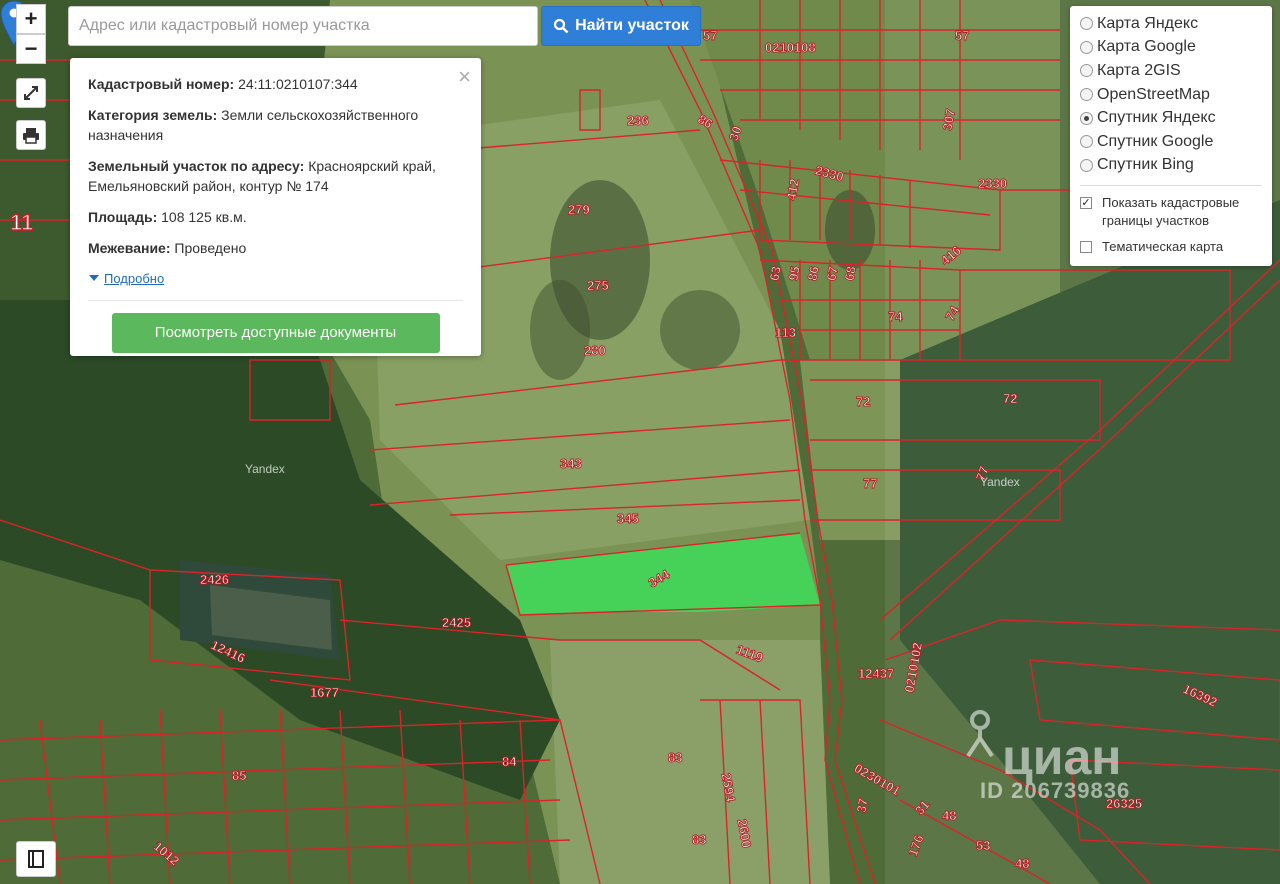 This screenshot has height=884, width=1280. I want to click on cadastral-number-row: Кадастровый номер: 24:11:0210107:344, so click(275, 84).